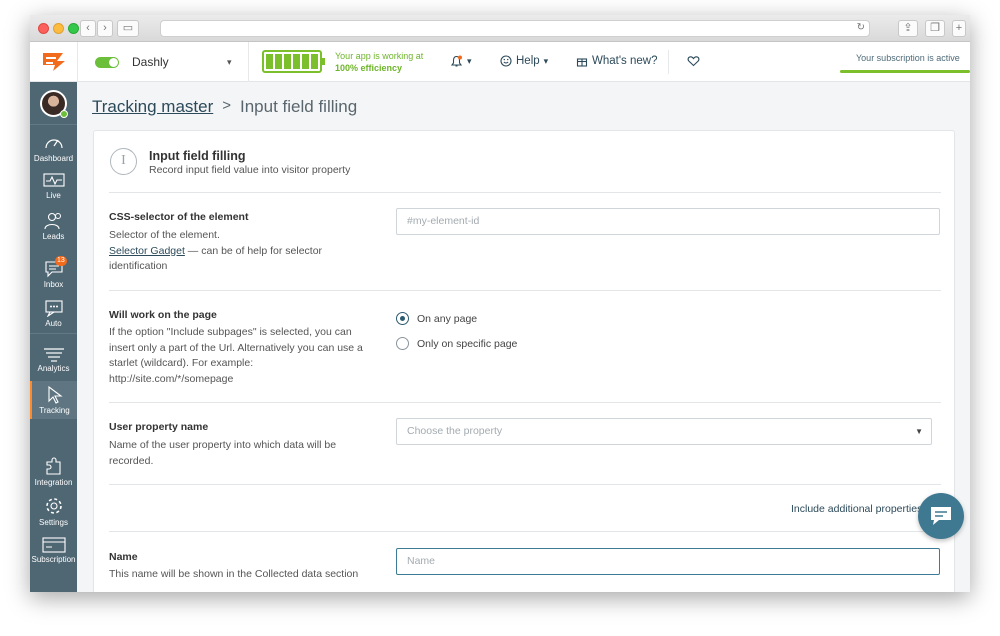 The width and height of the screenshot is (1000, 636). Describe the element at coordinates (293, 61) in the screenshot. I see `battery-icon` at that location.